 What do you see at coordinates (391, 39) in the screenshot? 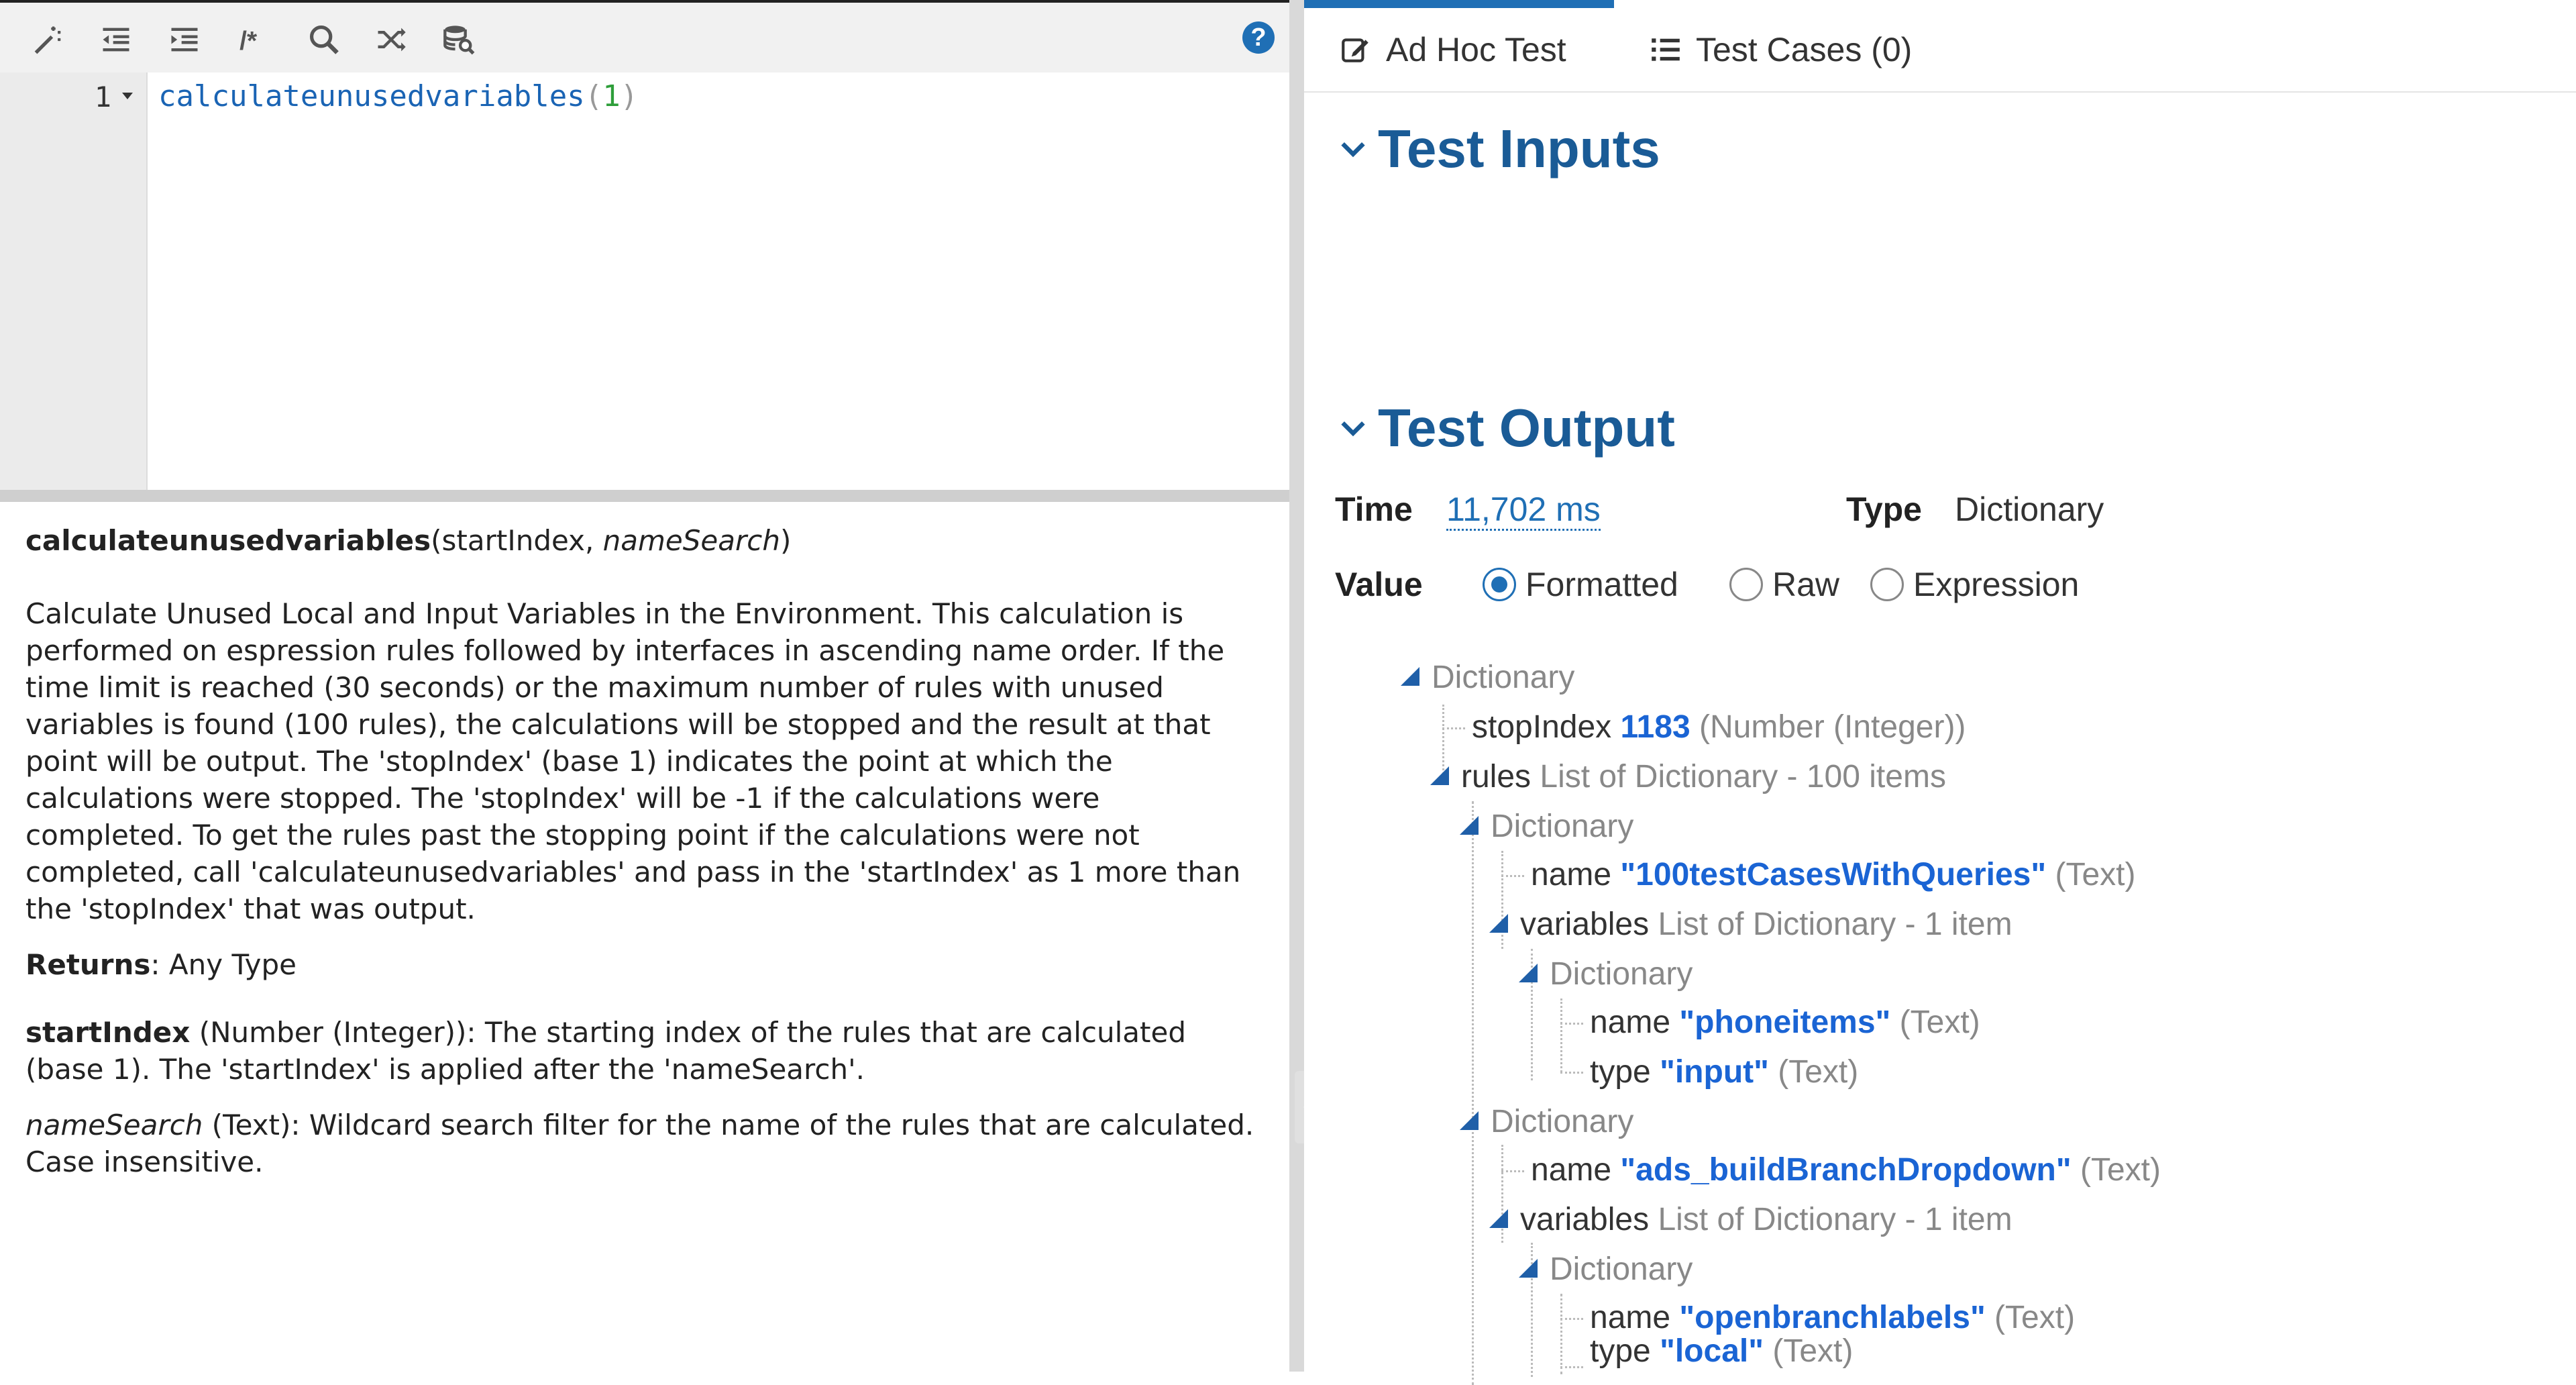
I see `shuffle-icon` at bounding box center [391, 39].